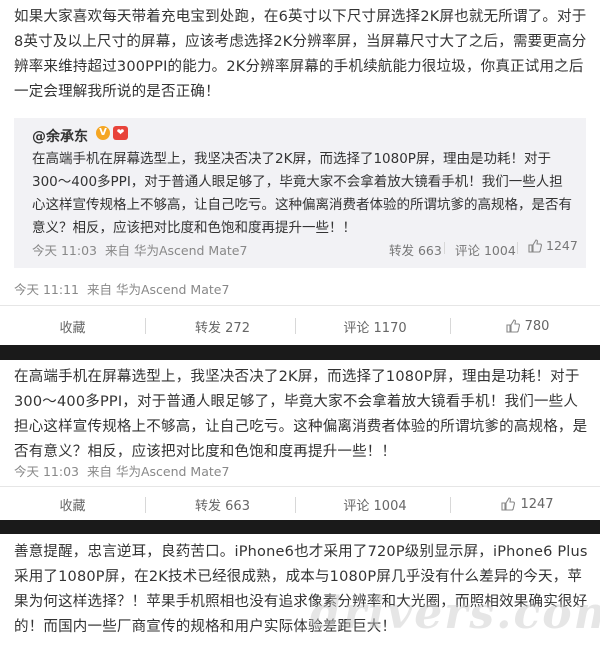 This screenshot has width=600, height=645. I want to click on post-2-action-bar: 收藏 转发 663 评论 1004 1247, so click(300, 503).